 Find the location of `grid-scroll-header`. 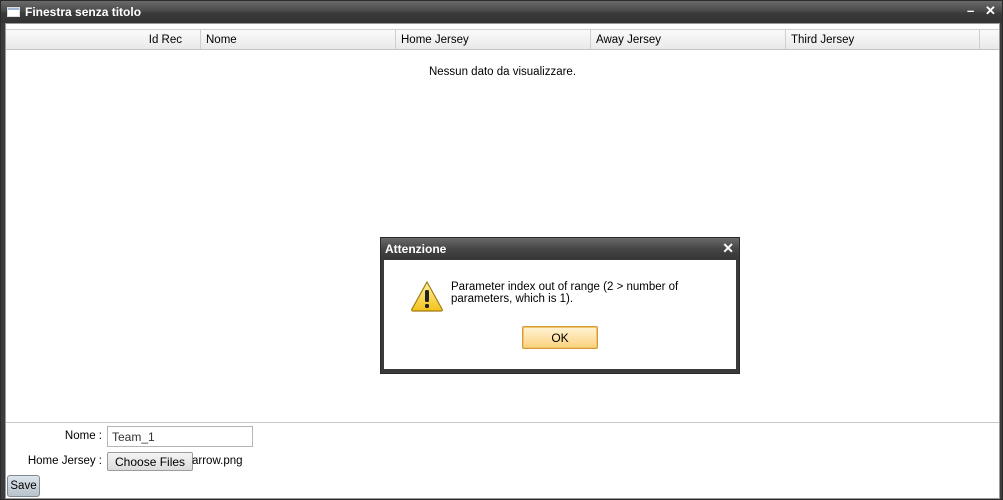

grid-scroll-header is located at coordinates (989, 39).